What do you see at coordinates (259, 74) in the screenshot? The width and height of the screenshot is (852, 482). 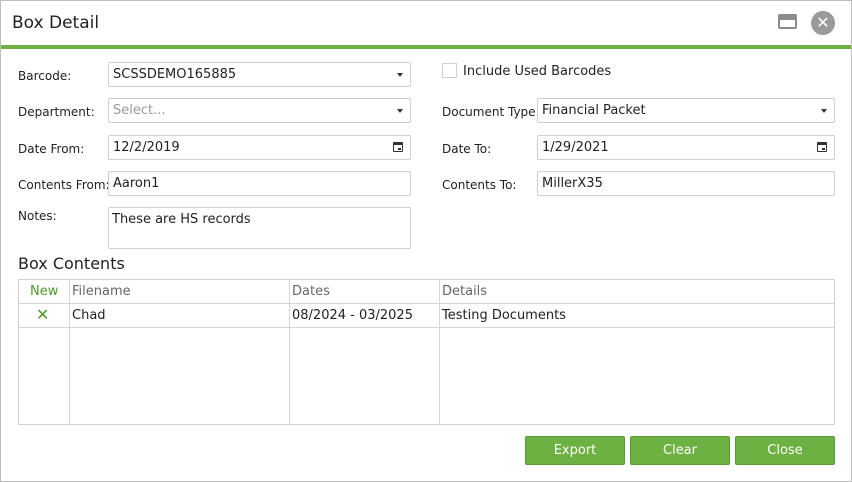 I see `barcode-select: SCSSDEMO165885` at bounding box center [259, 74].